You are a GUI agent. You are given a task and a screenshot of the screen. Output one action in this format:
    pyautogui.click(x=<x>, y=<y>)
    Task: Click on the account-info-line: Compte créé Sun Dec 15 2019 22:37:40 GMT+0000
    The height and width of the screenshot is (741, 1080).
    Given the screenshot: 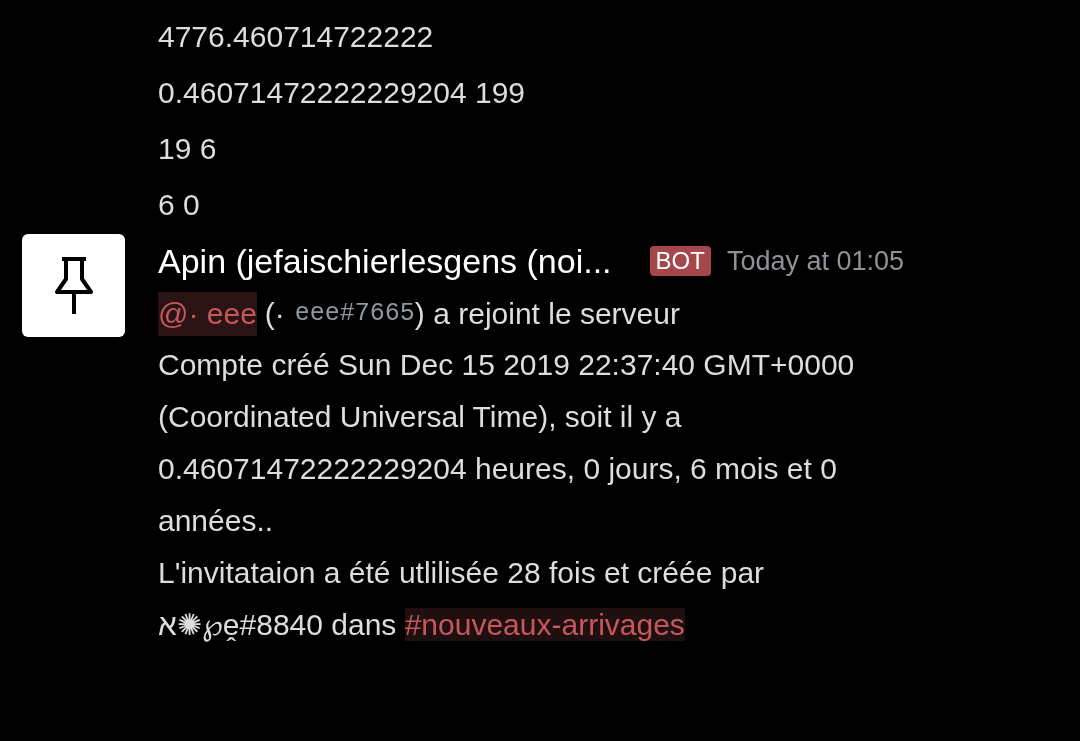 What is the action you would take?
    pyautogui.click(x=506, y=365)
    